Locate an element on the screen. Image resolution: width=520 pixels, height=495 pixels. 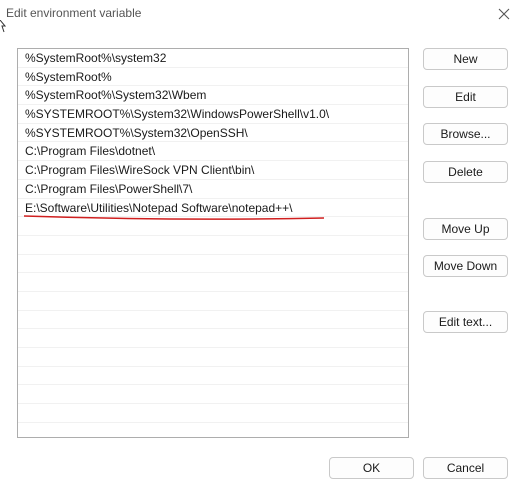
path-list-item: %SystemRoot% is located at coordinates (213, 77).